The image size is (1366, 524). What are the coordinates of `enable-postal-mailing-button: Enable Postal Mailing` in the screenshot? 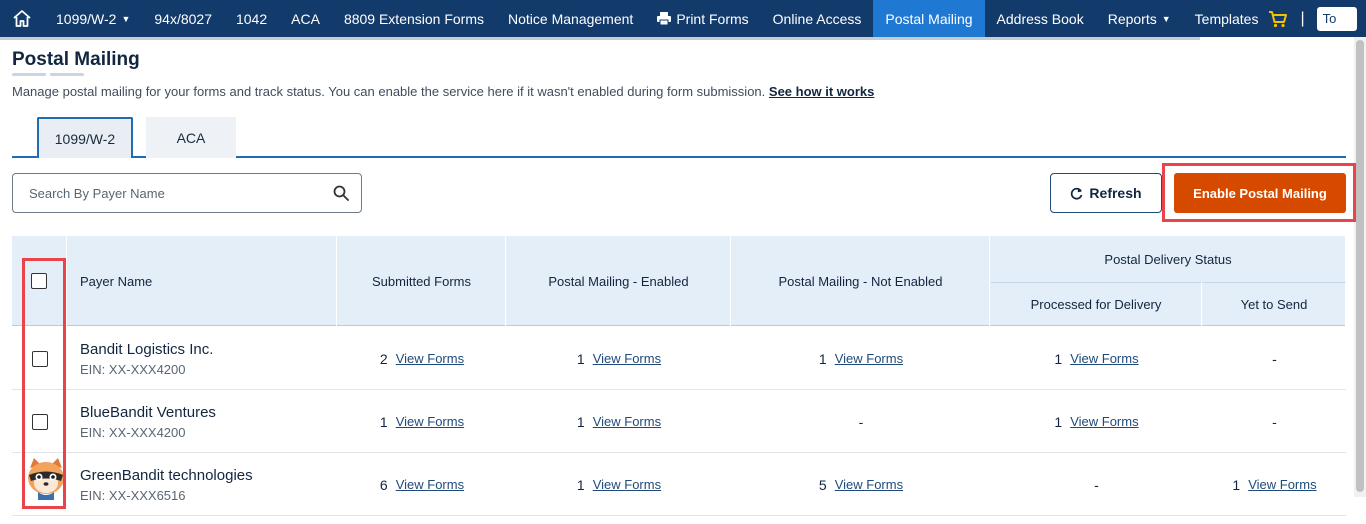 It's located at (1260, 193).